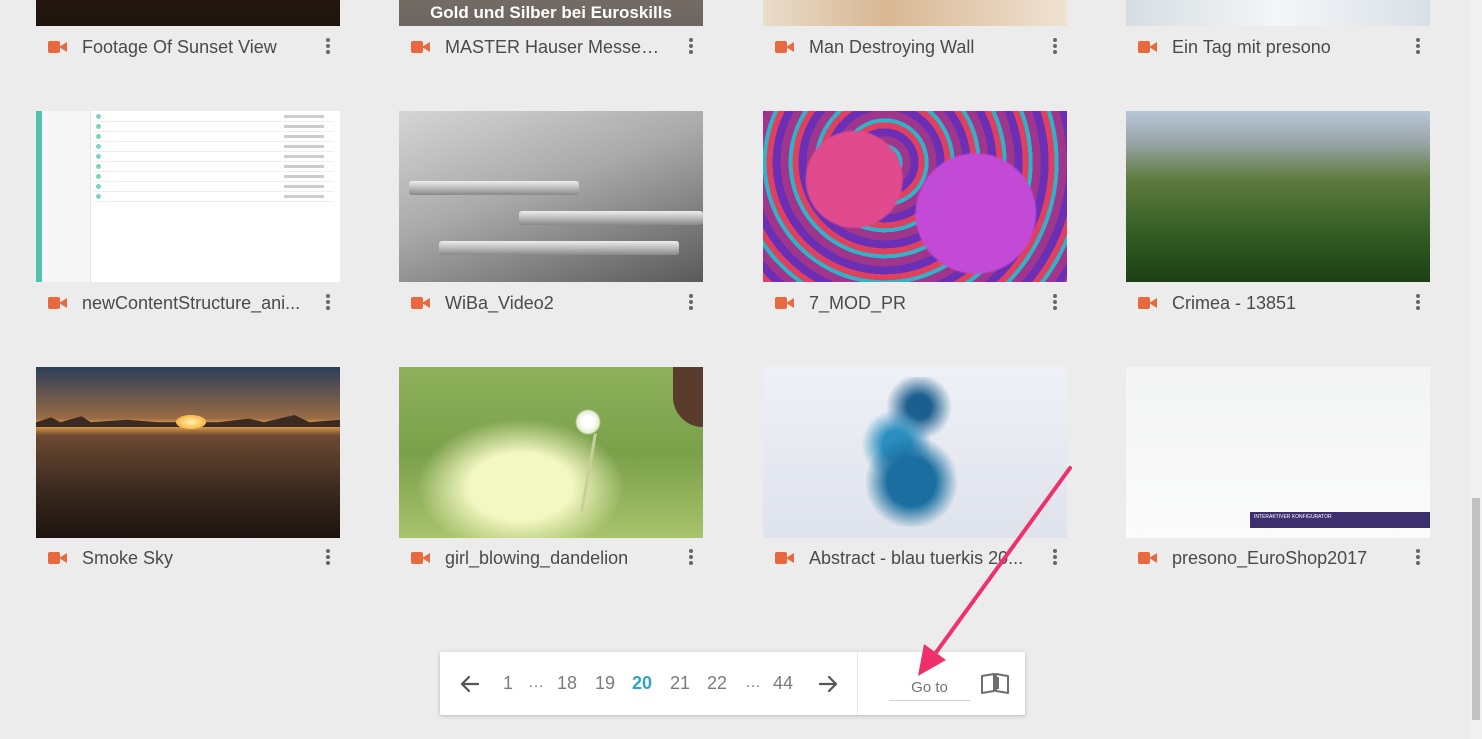 Image resolution: width=1482 pixels, height=739 pixels. What do you see at coordinates (605, 683) in the screenshot?
I see `page-link: 19` at bounding box center [605, 683].